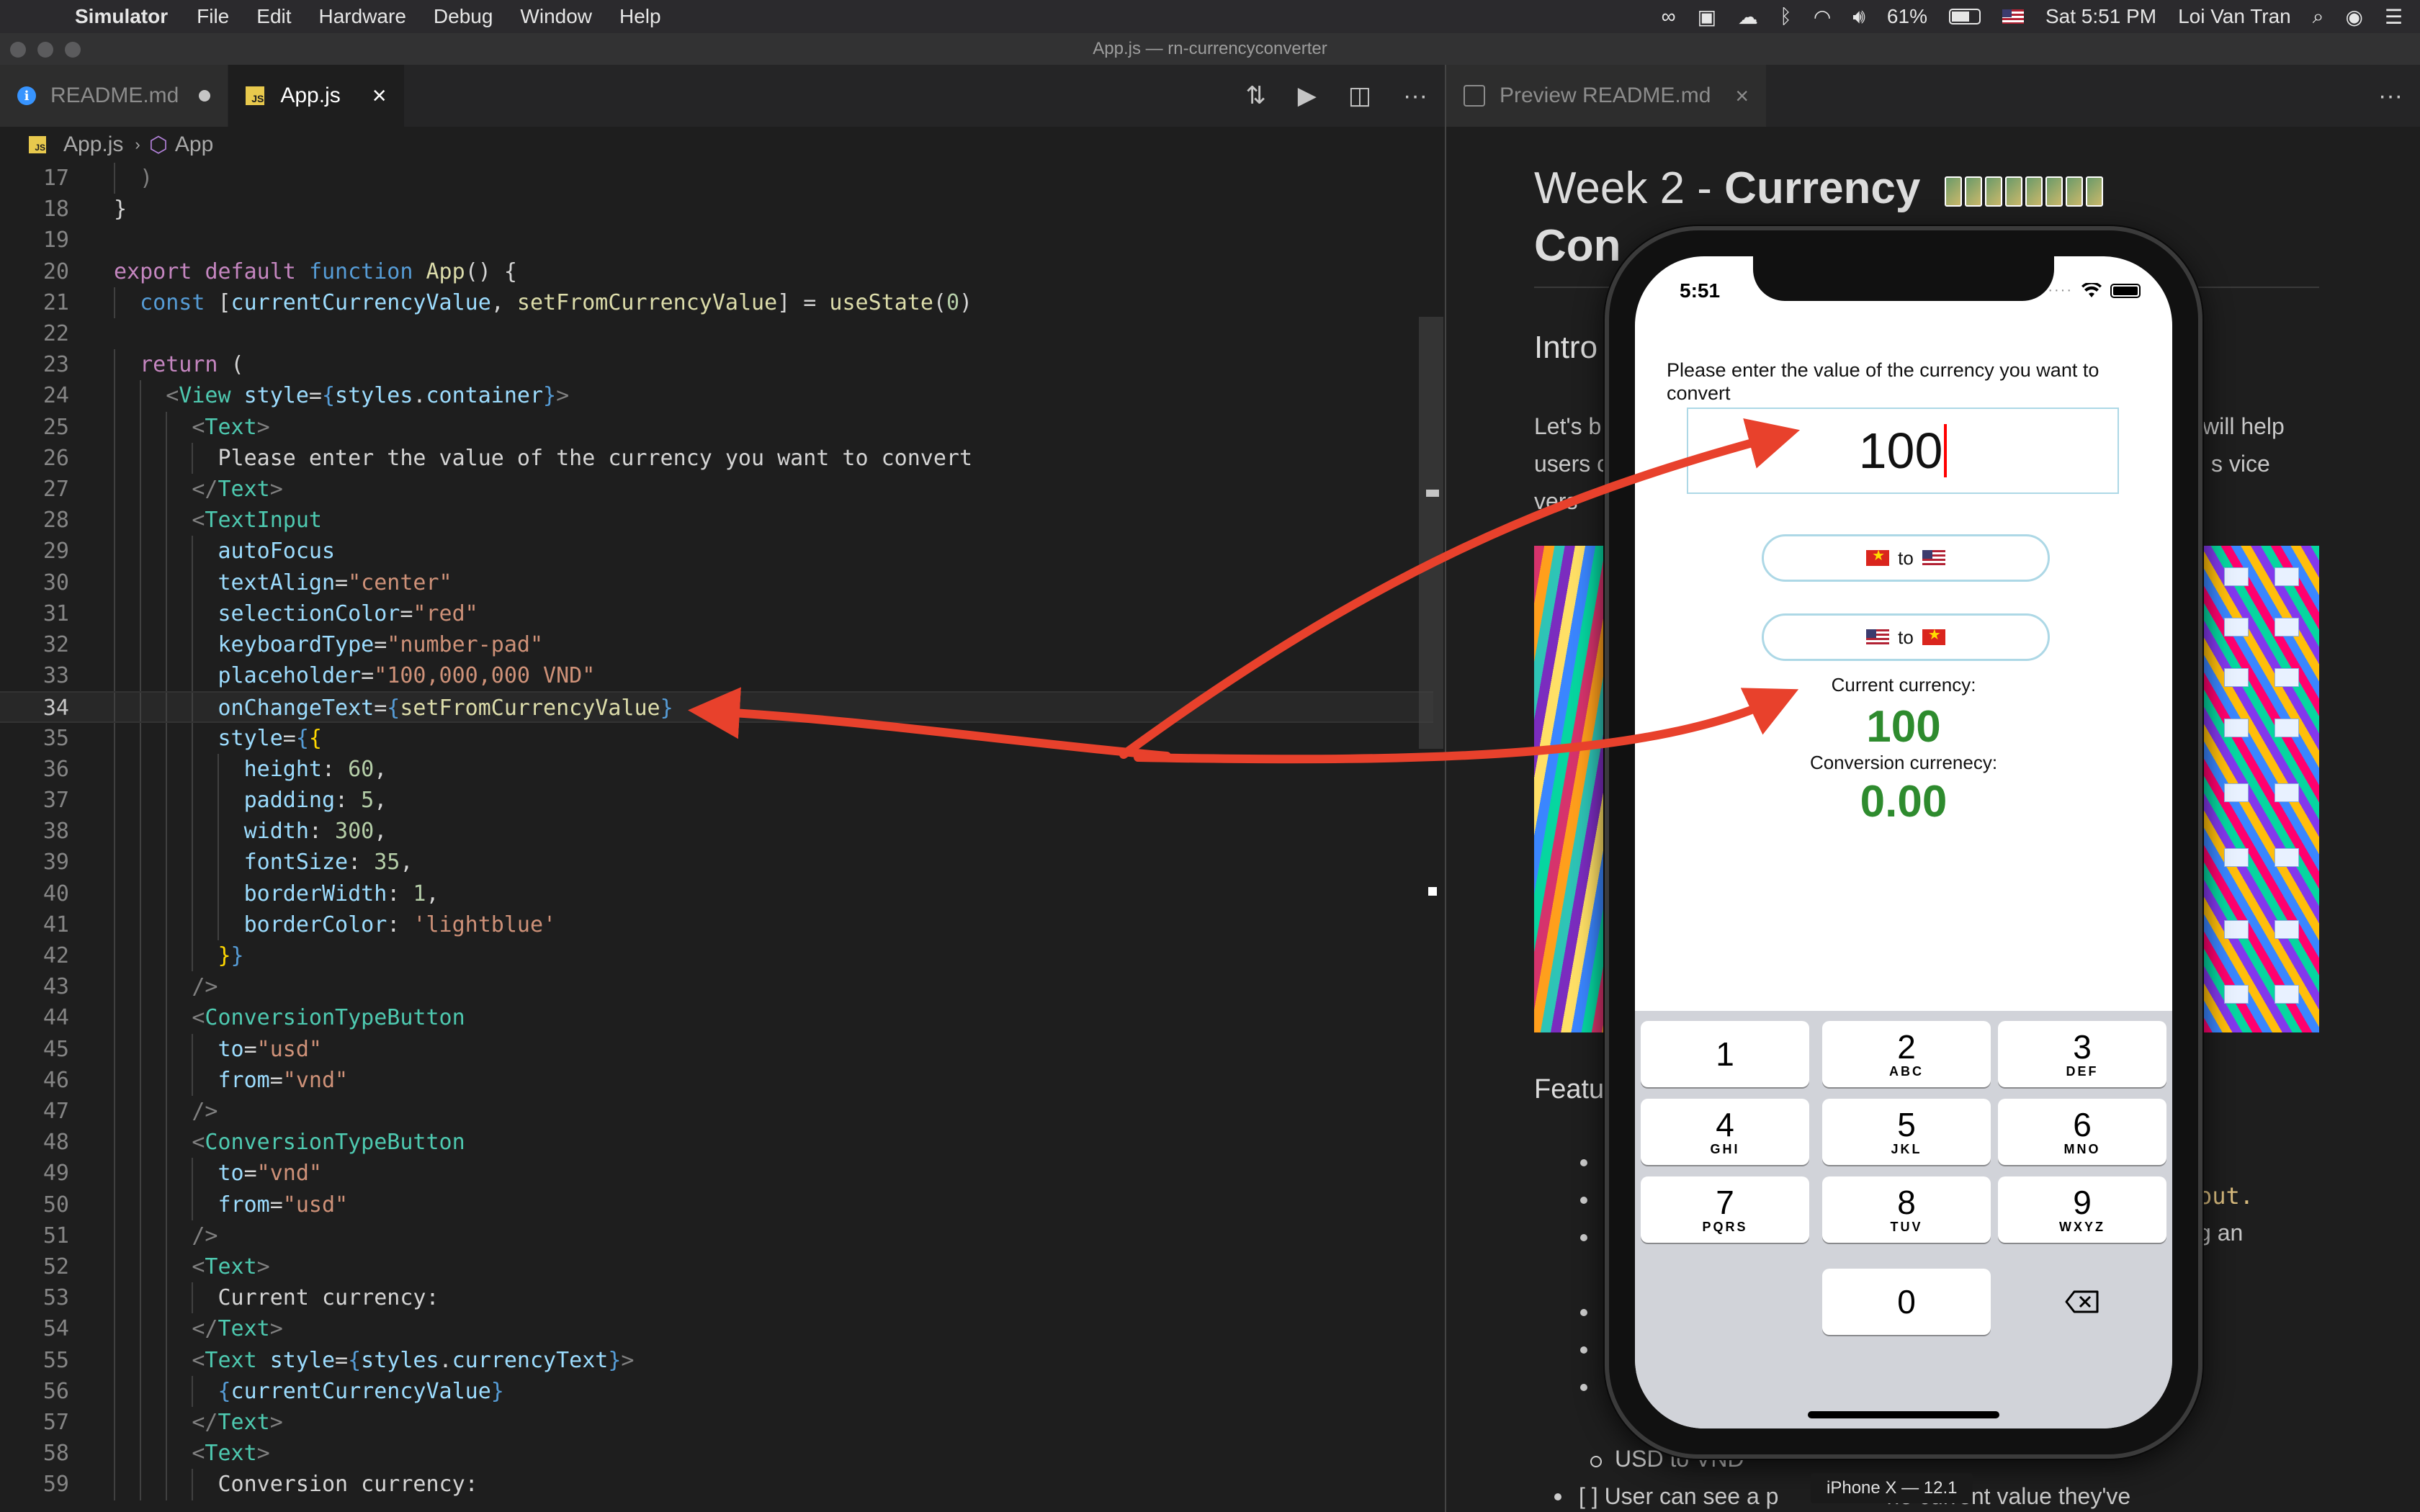 The width and height of the screenshot is (2420, 1512). What do you see at coordinates (1725, 1209) in the screenshot?
I see `keypad-key-7: 7 PQRS` at bounding box center [1725, 1209].